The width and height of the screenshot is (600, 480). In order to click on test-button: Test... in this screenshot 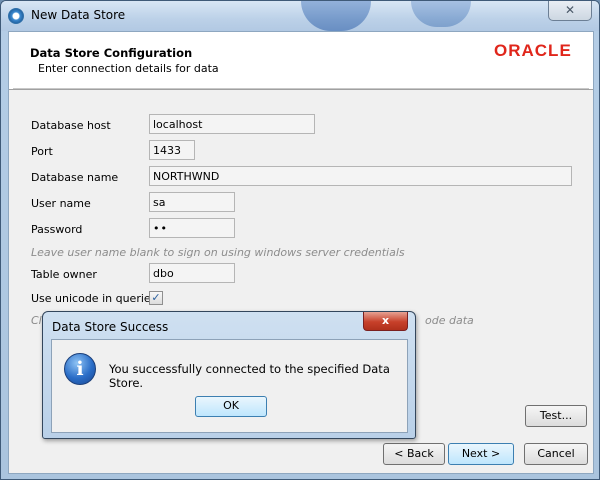, I will do `click(556, 416)`.